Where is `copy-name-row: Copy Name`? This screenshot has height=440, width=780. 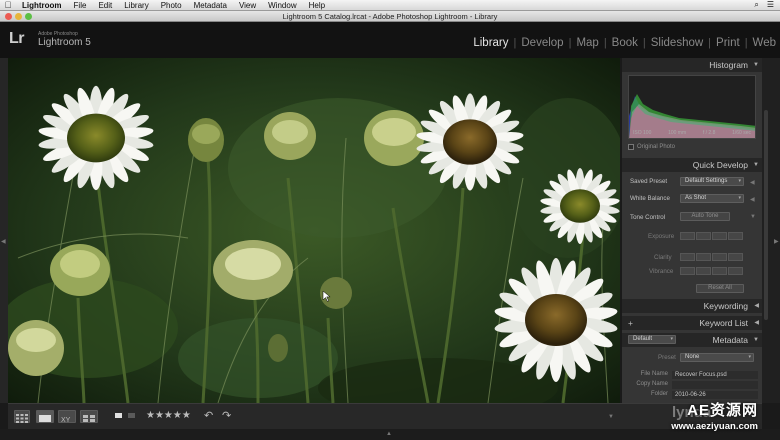 copy-name-row: Copy Name is located at coordinates (692, 385).